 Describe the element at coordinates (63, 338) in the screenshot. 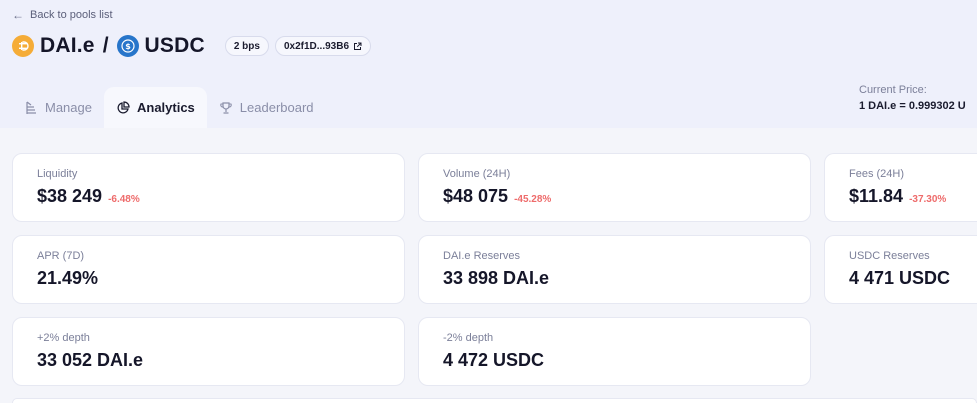

I see `plus-depth-label: +2% depth` at that location.